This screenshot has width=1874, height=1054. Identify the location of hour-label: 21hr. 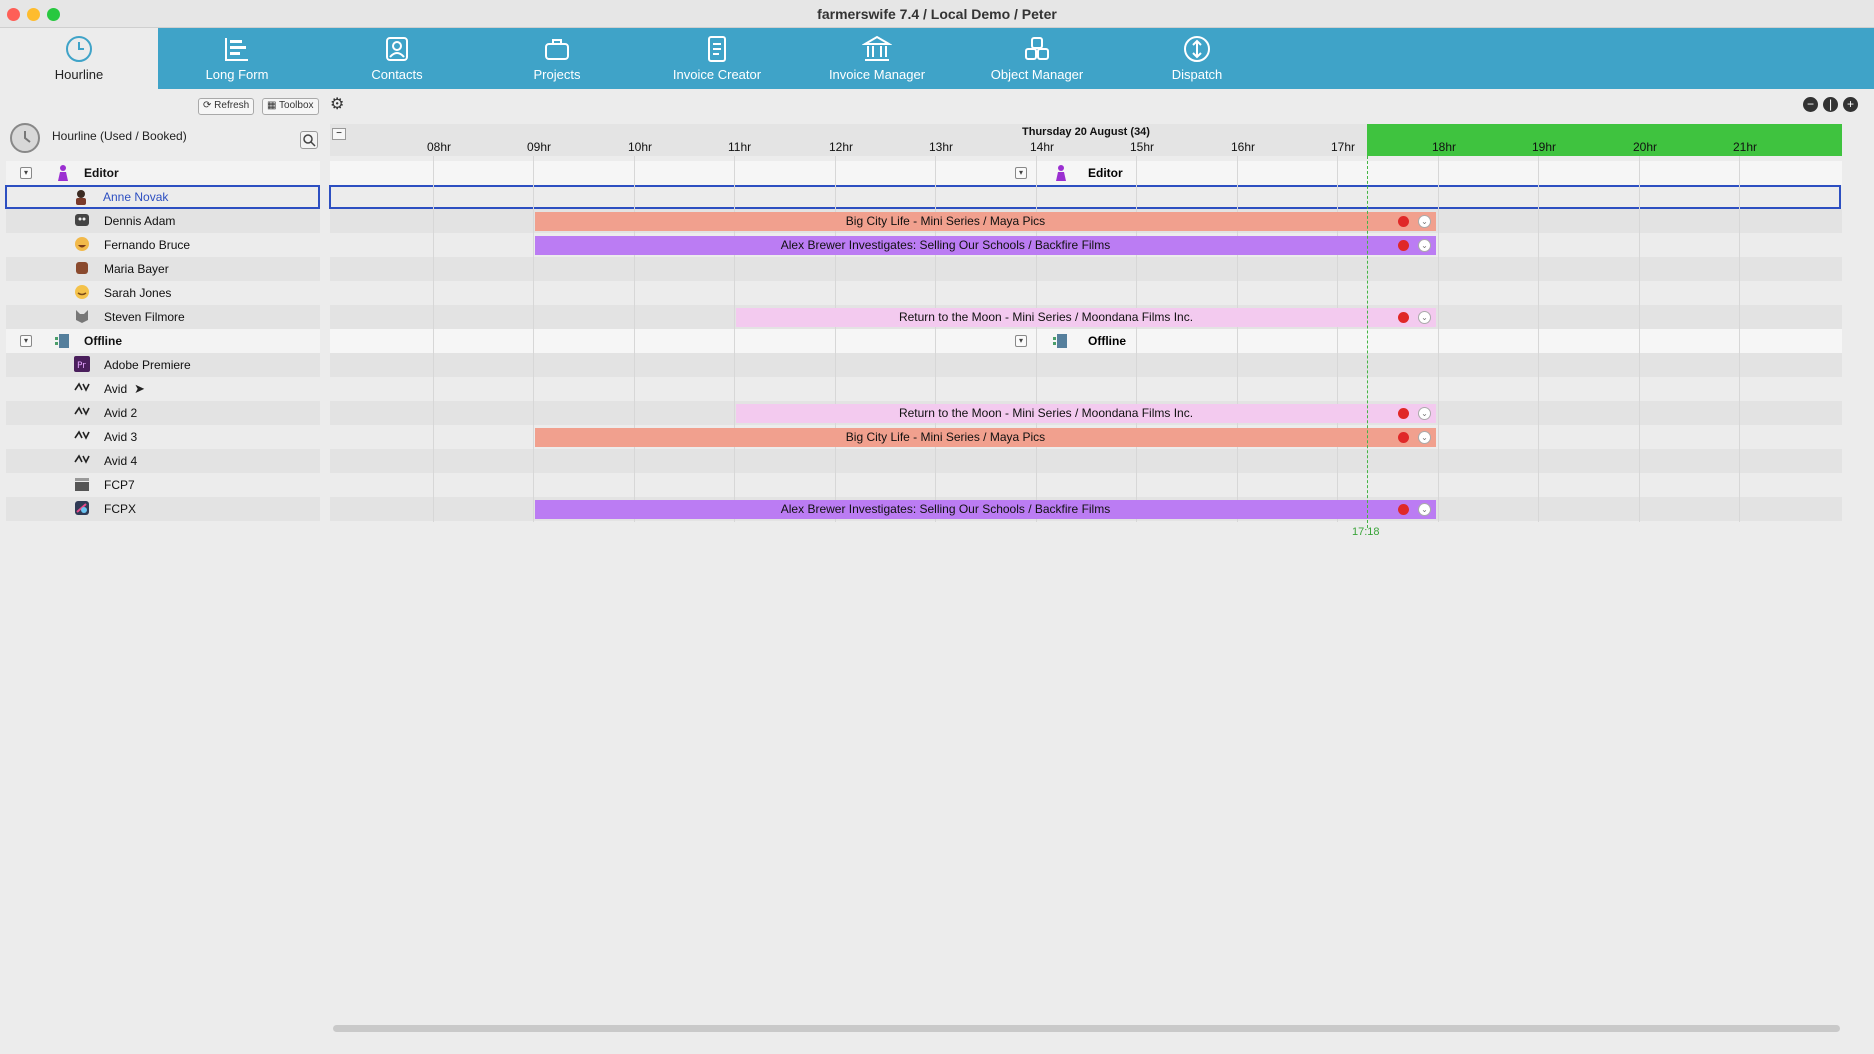
(1745, 147).